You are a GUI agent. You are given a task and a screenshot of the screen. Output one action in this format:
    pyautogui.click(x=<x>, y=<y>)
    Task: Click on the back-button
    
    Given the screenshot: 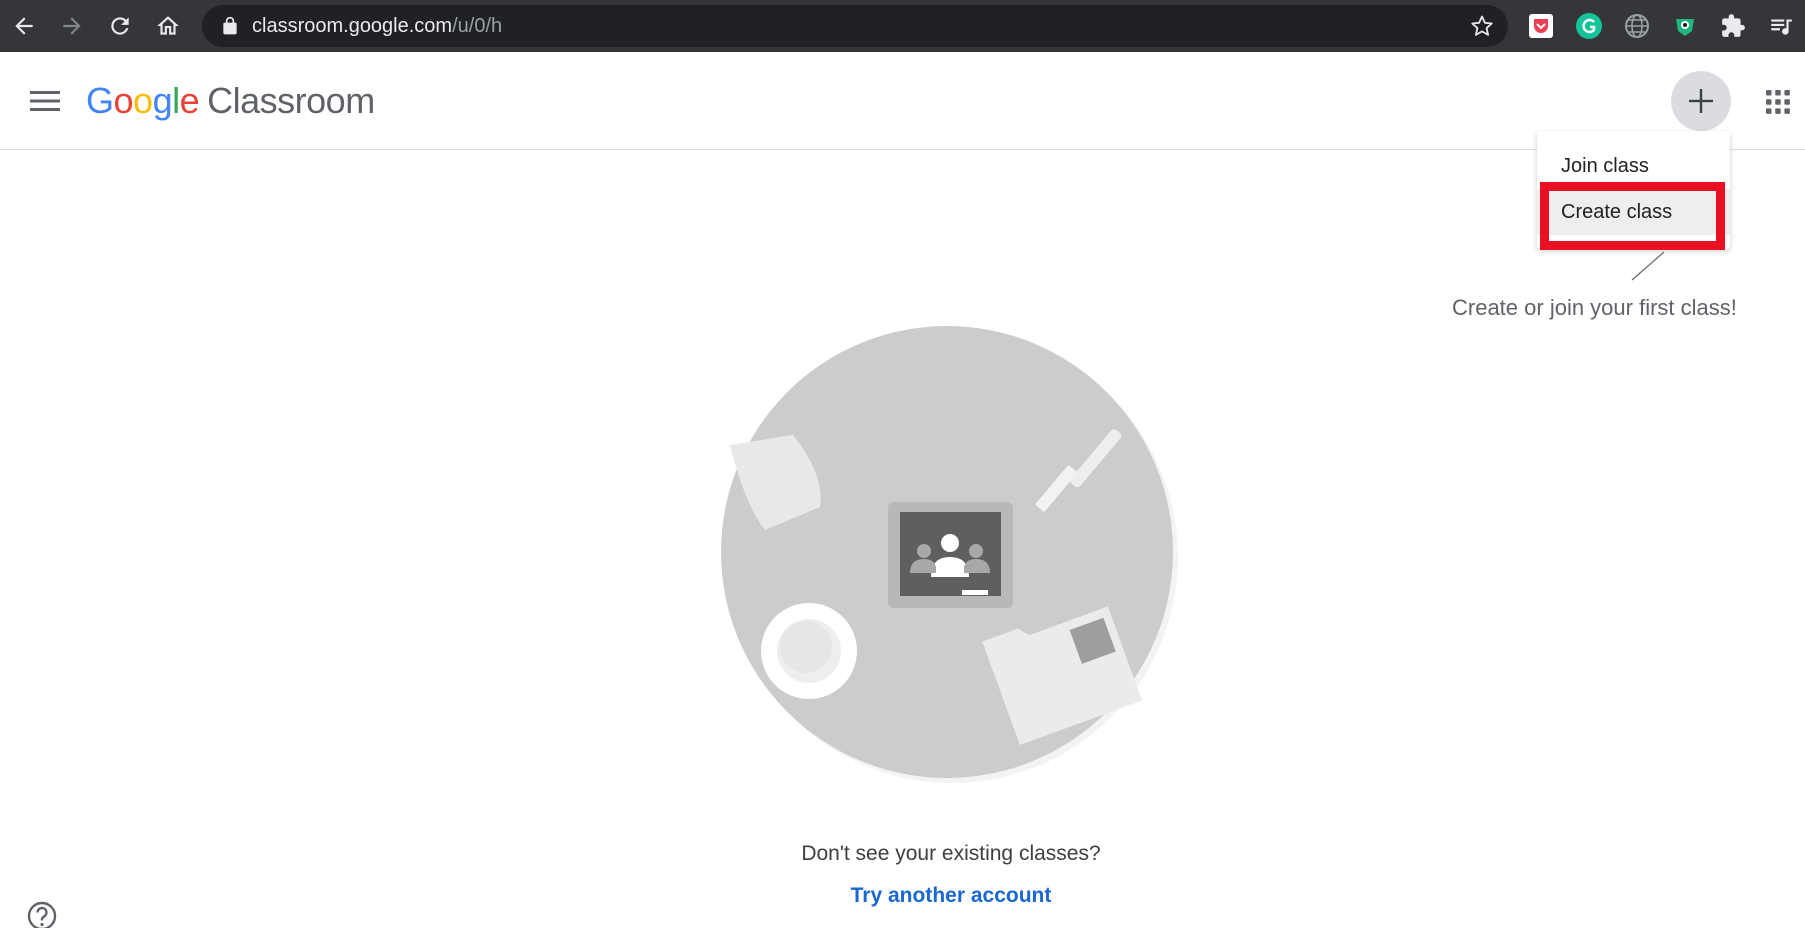 What is the action you would take?
    pyautogui.click(x=24, y=26)
    